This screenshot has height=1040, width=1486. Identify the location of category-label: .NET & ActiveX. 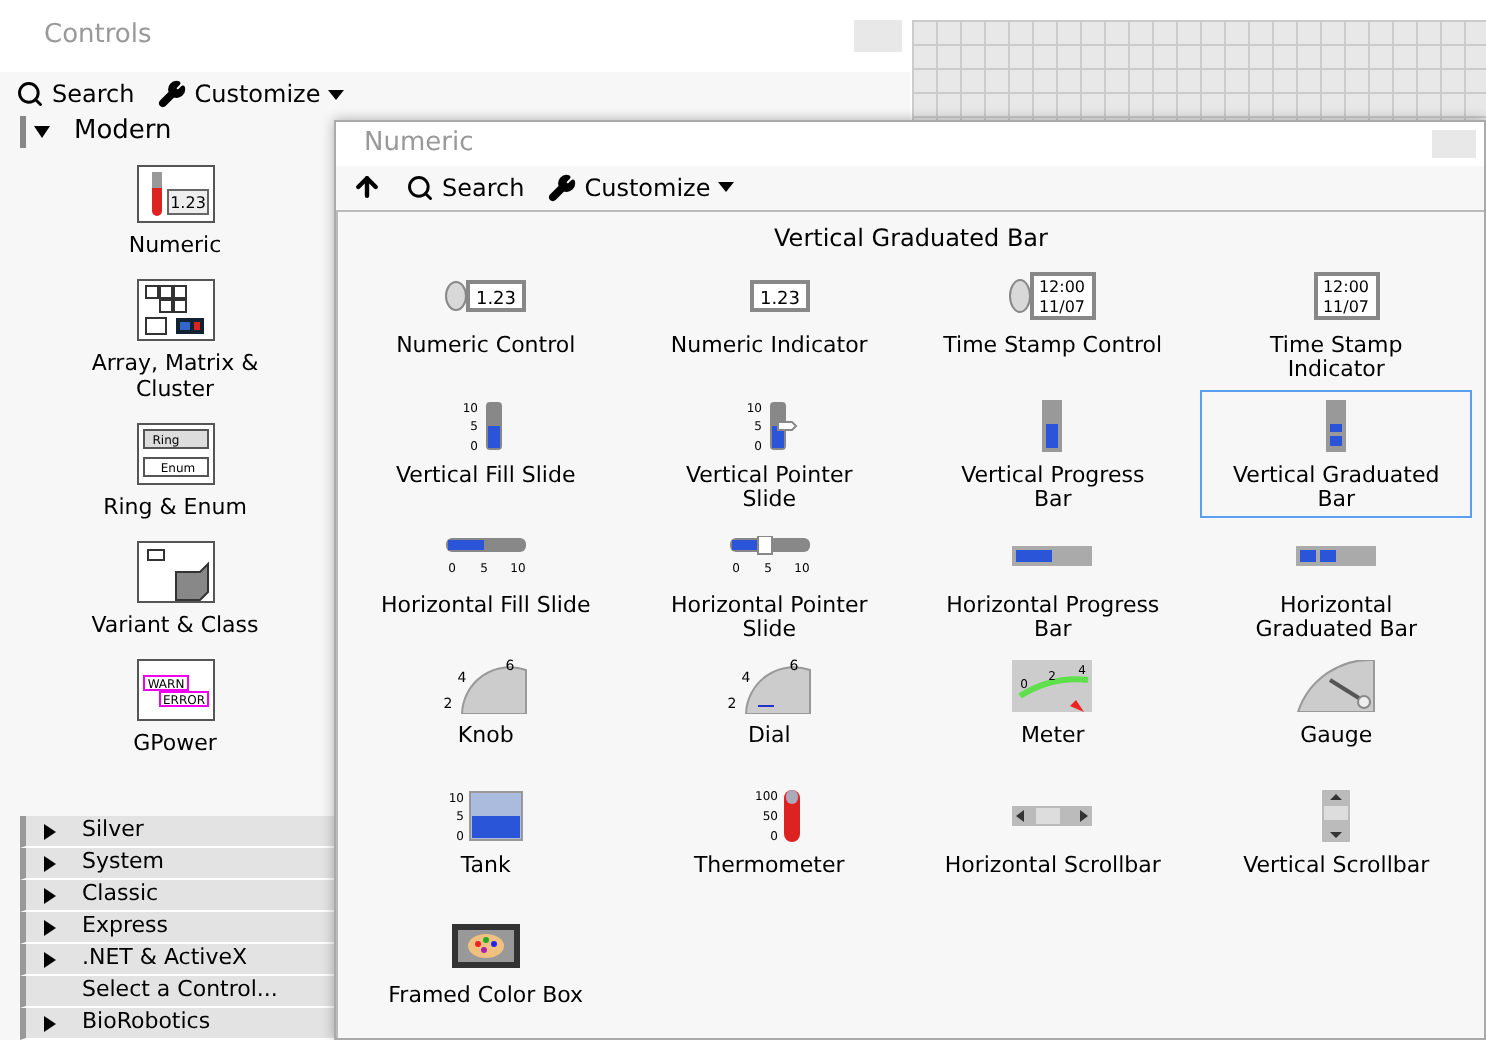
(165, 959).